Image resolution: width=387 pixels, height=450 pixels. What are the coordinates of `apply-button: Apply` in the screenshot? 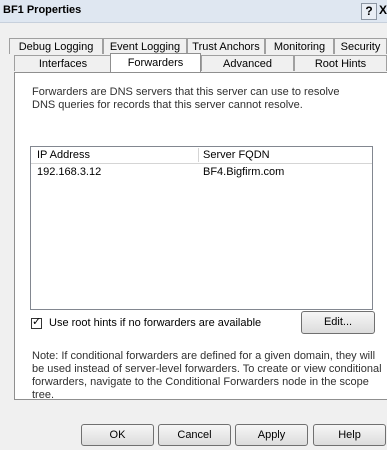 It's located at (271, 435).